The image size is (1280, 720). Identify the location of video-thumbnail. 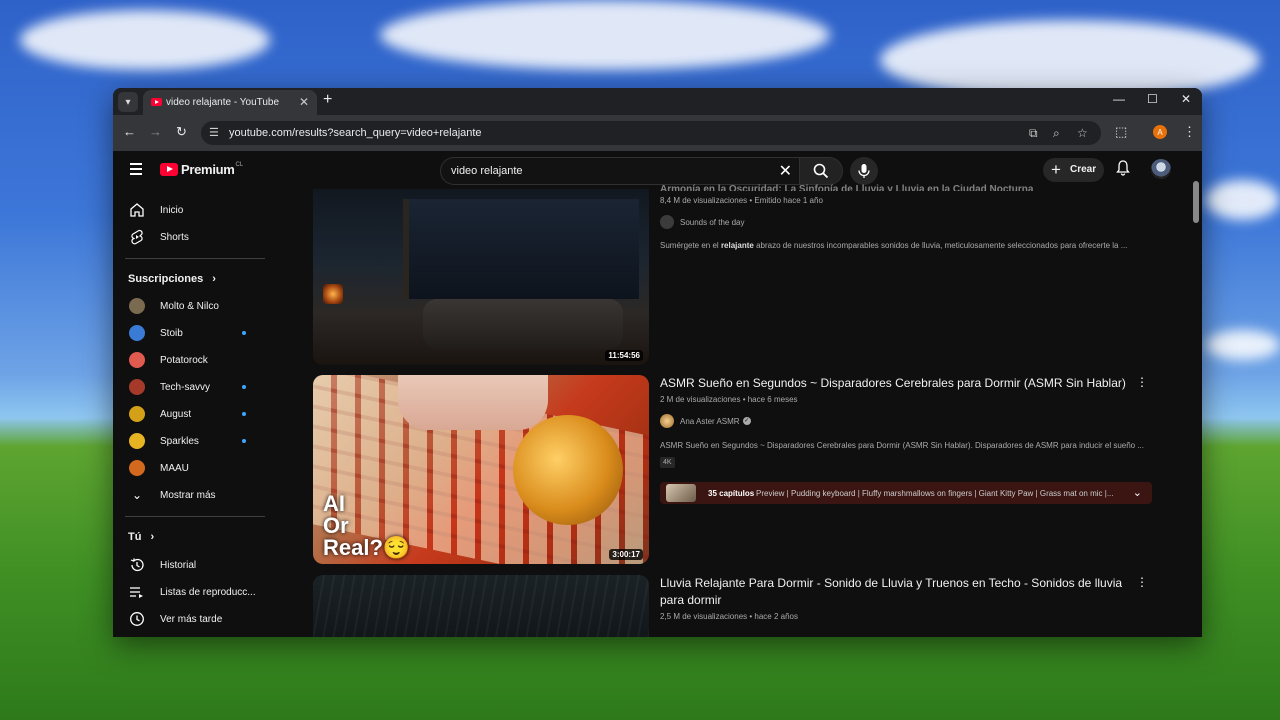
(481, 606).